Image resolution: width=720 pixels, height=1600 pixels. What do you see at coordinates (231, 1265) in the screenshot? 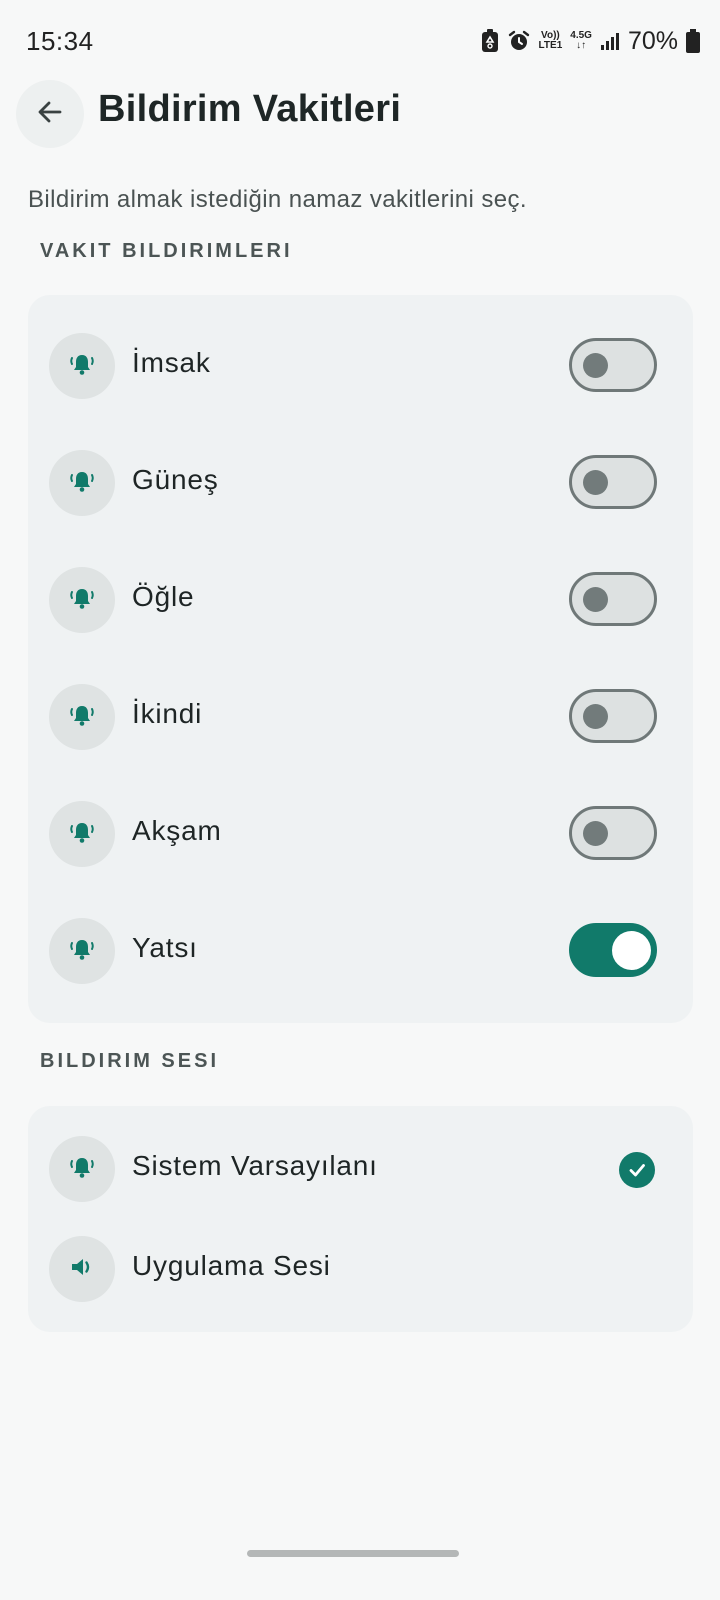
I see `sound-option-label: Uygulama Sesi` at bounding box center [231, 1265].